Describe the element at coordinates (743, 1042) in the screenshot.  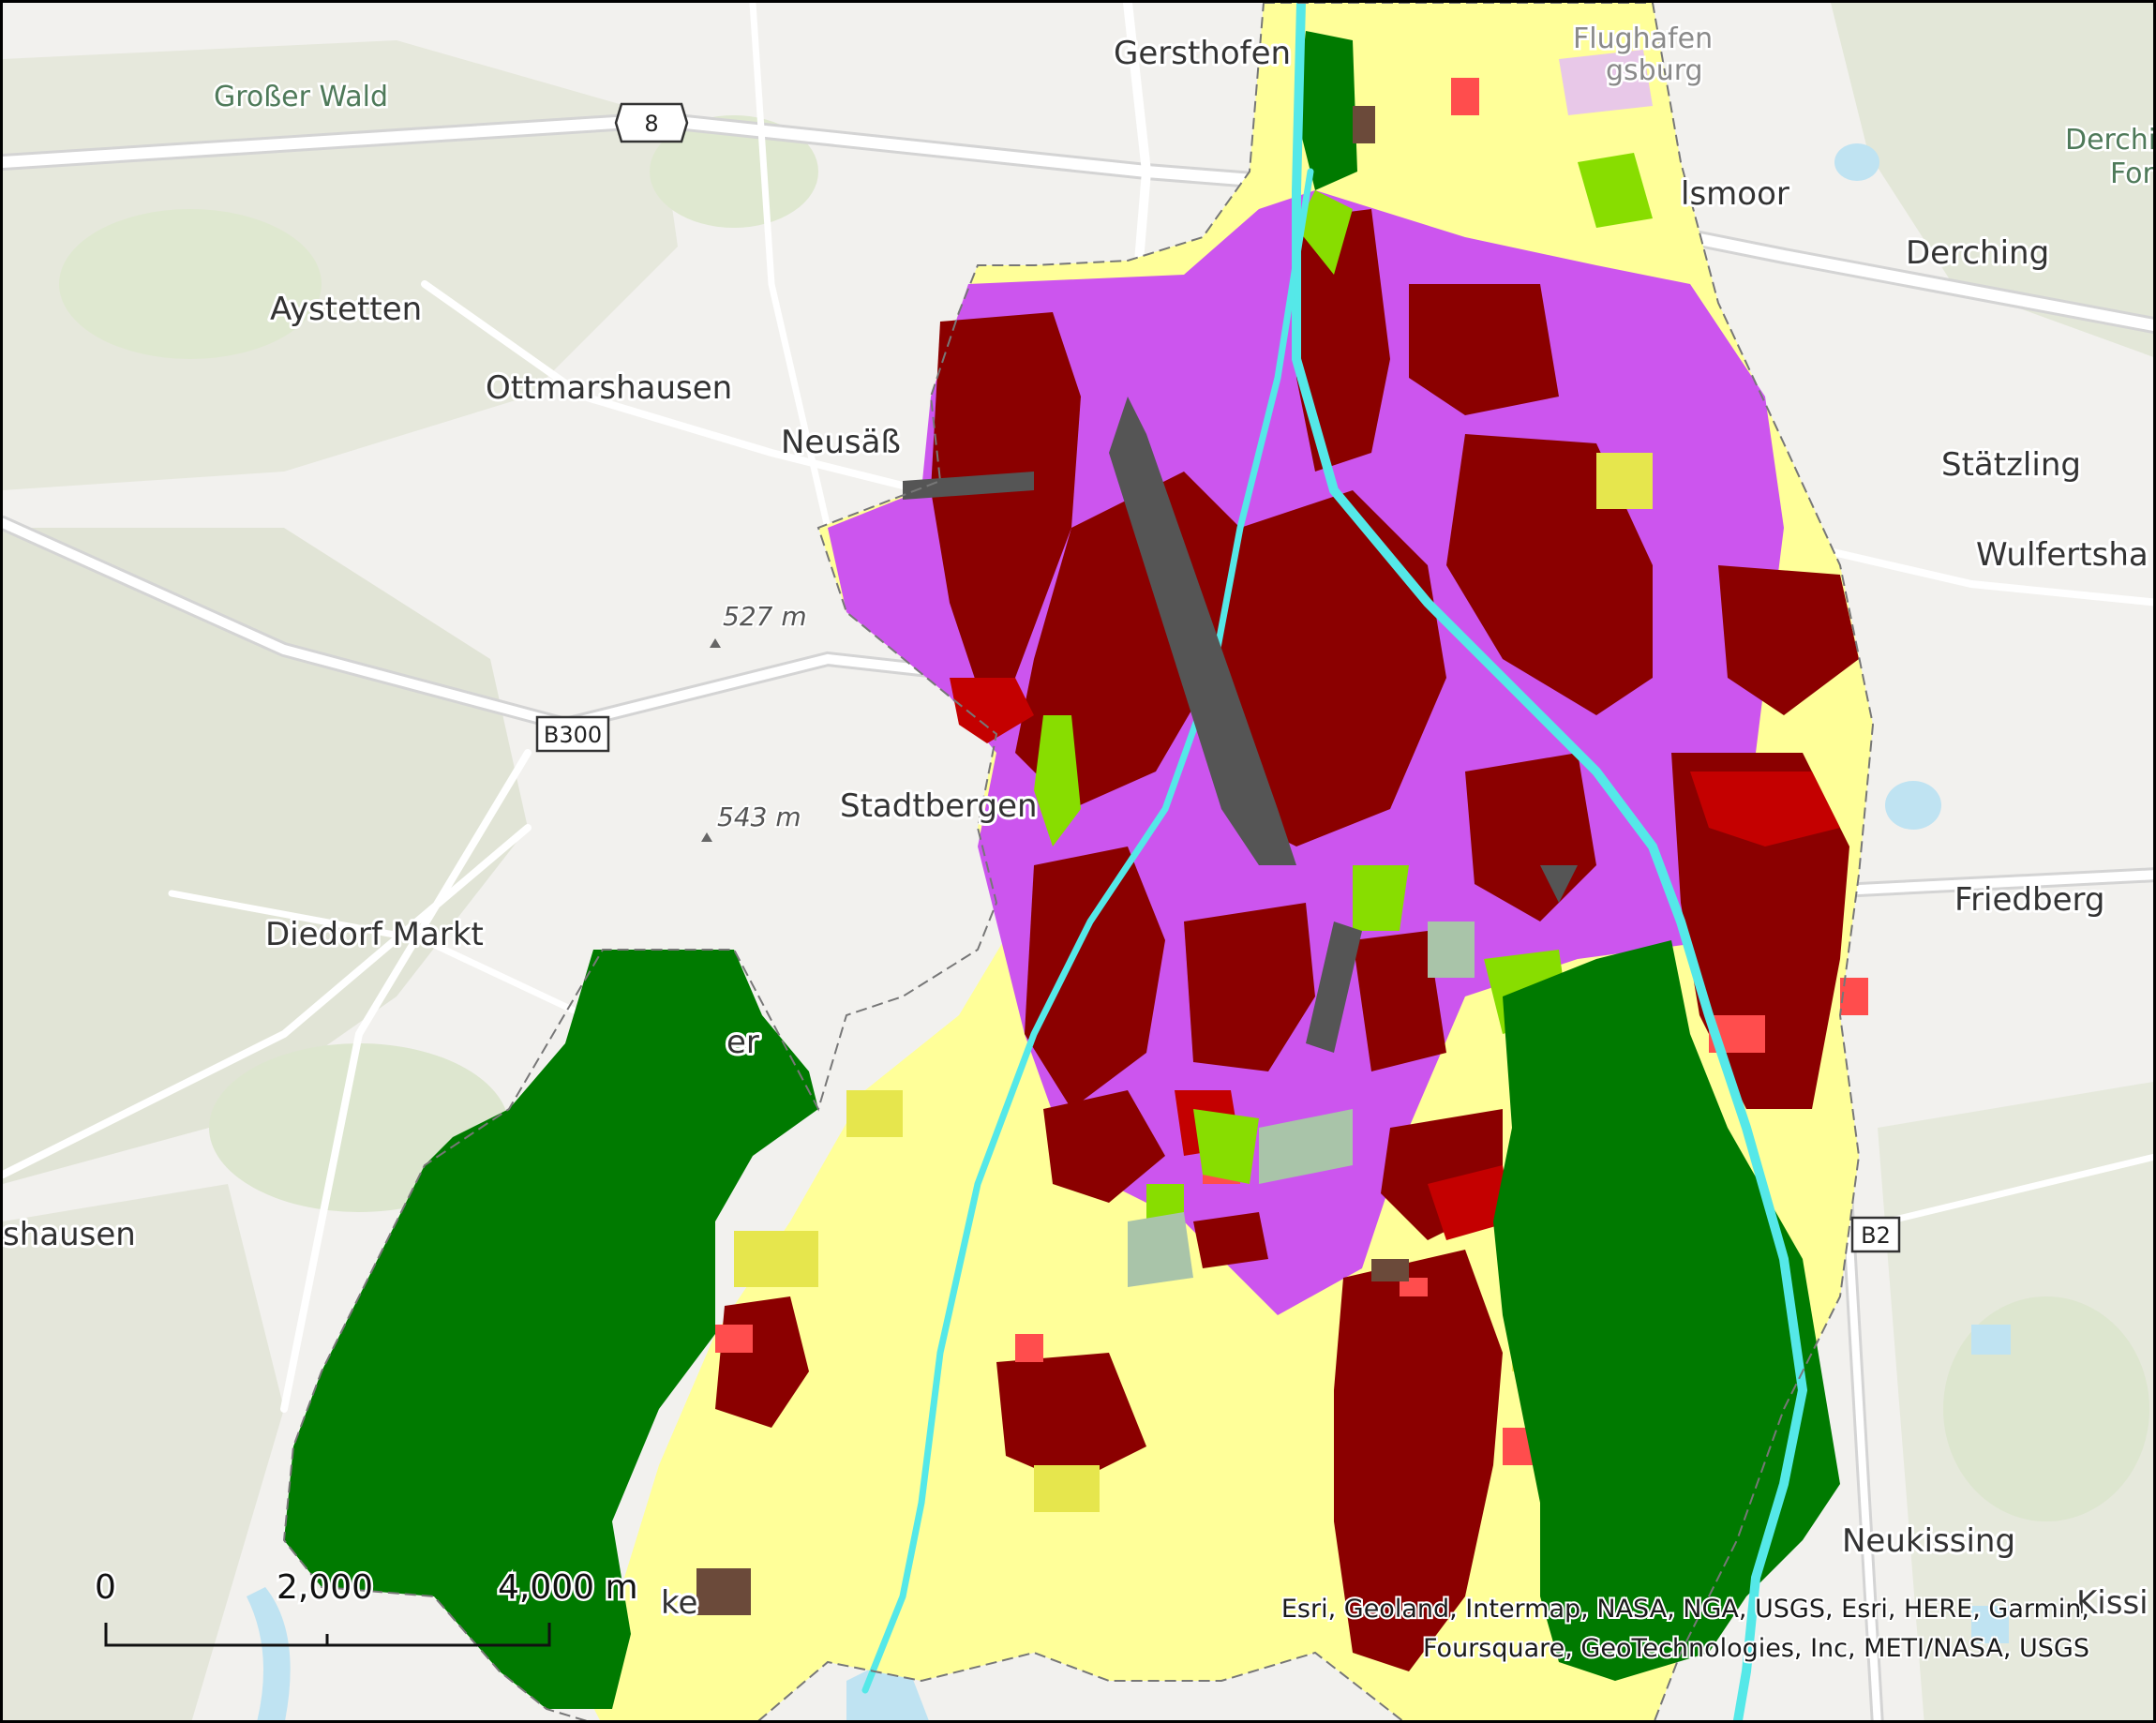
I see `label-partial-er: er` at that location.